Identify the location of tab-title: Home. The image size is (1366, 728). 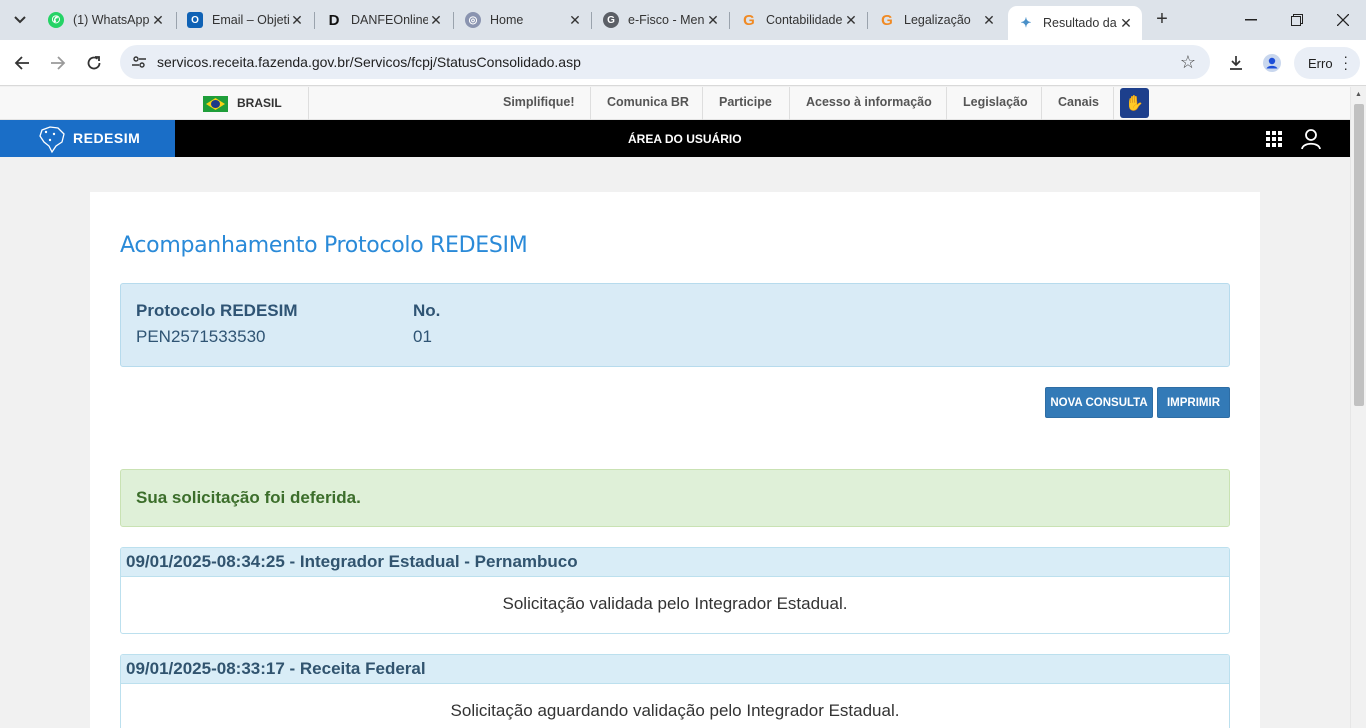
(507, 20).